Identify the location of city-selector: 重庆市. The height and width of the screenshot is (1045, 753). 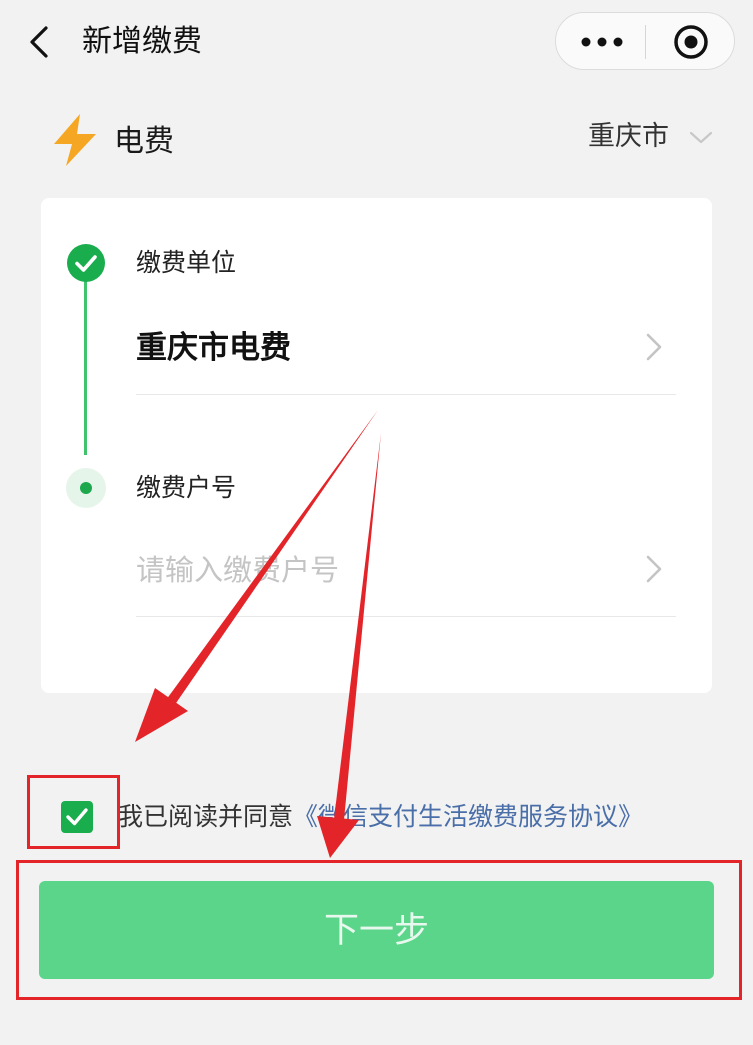
(651, 137).